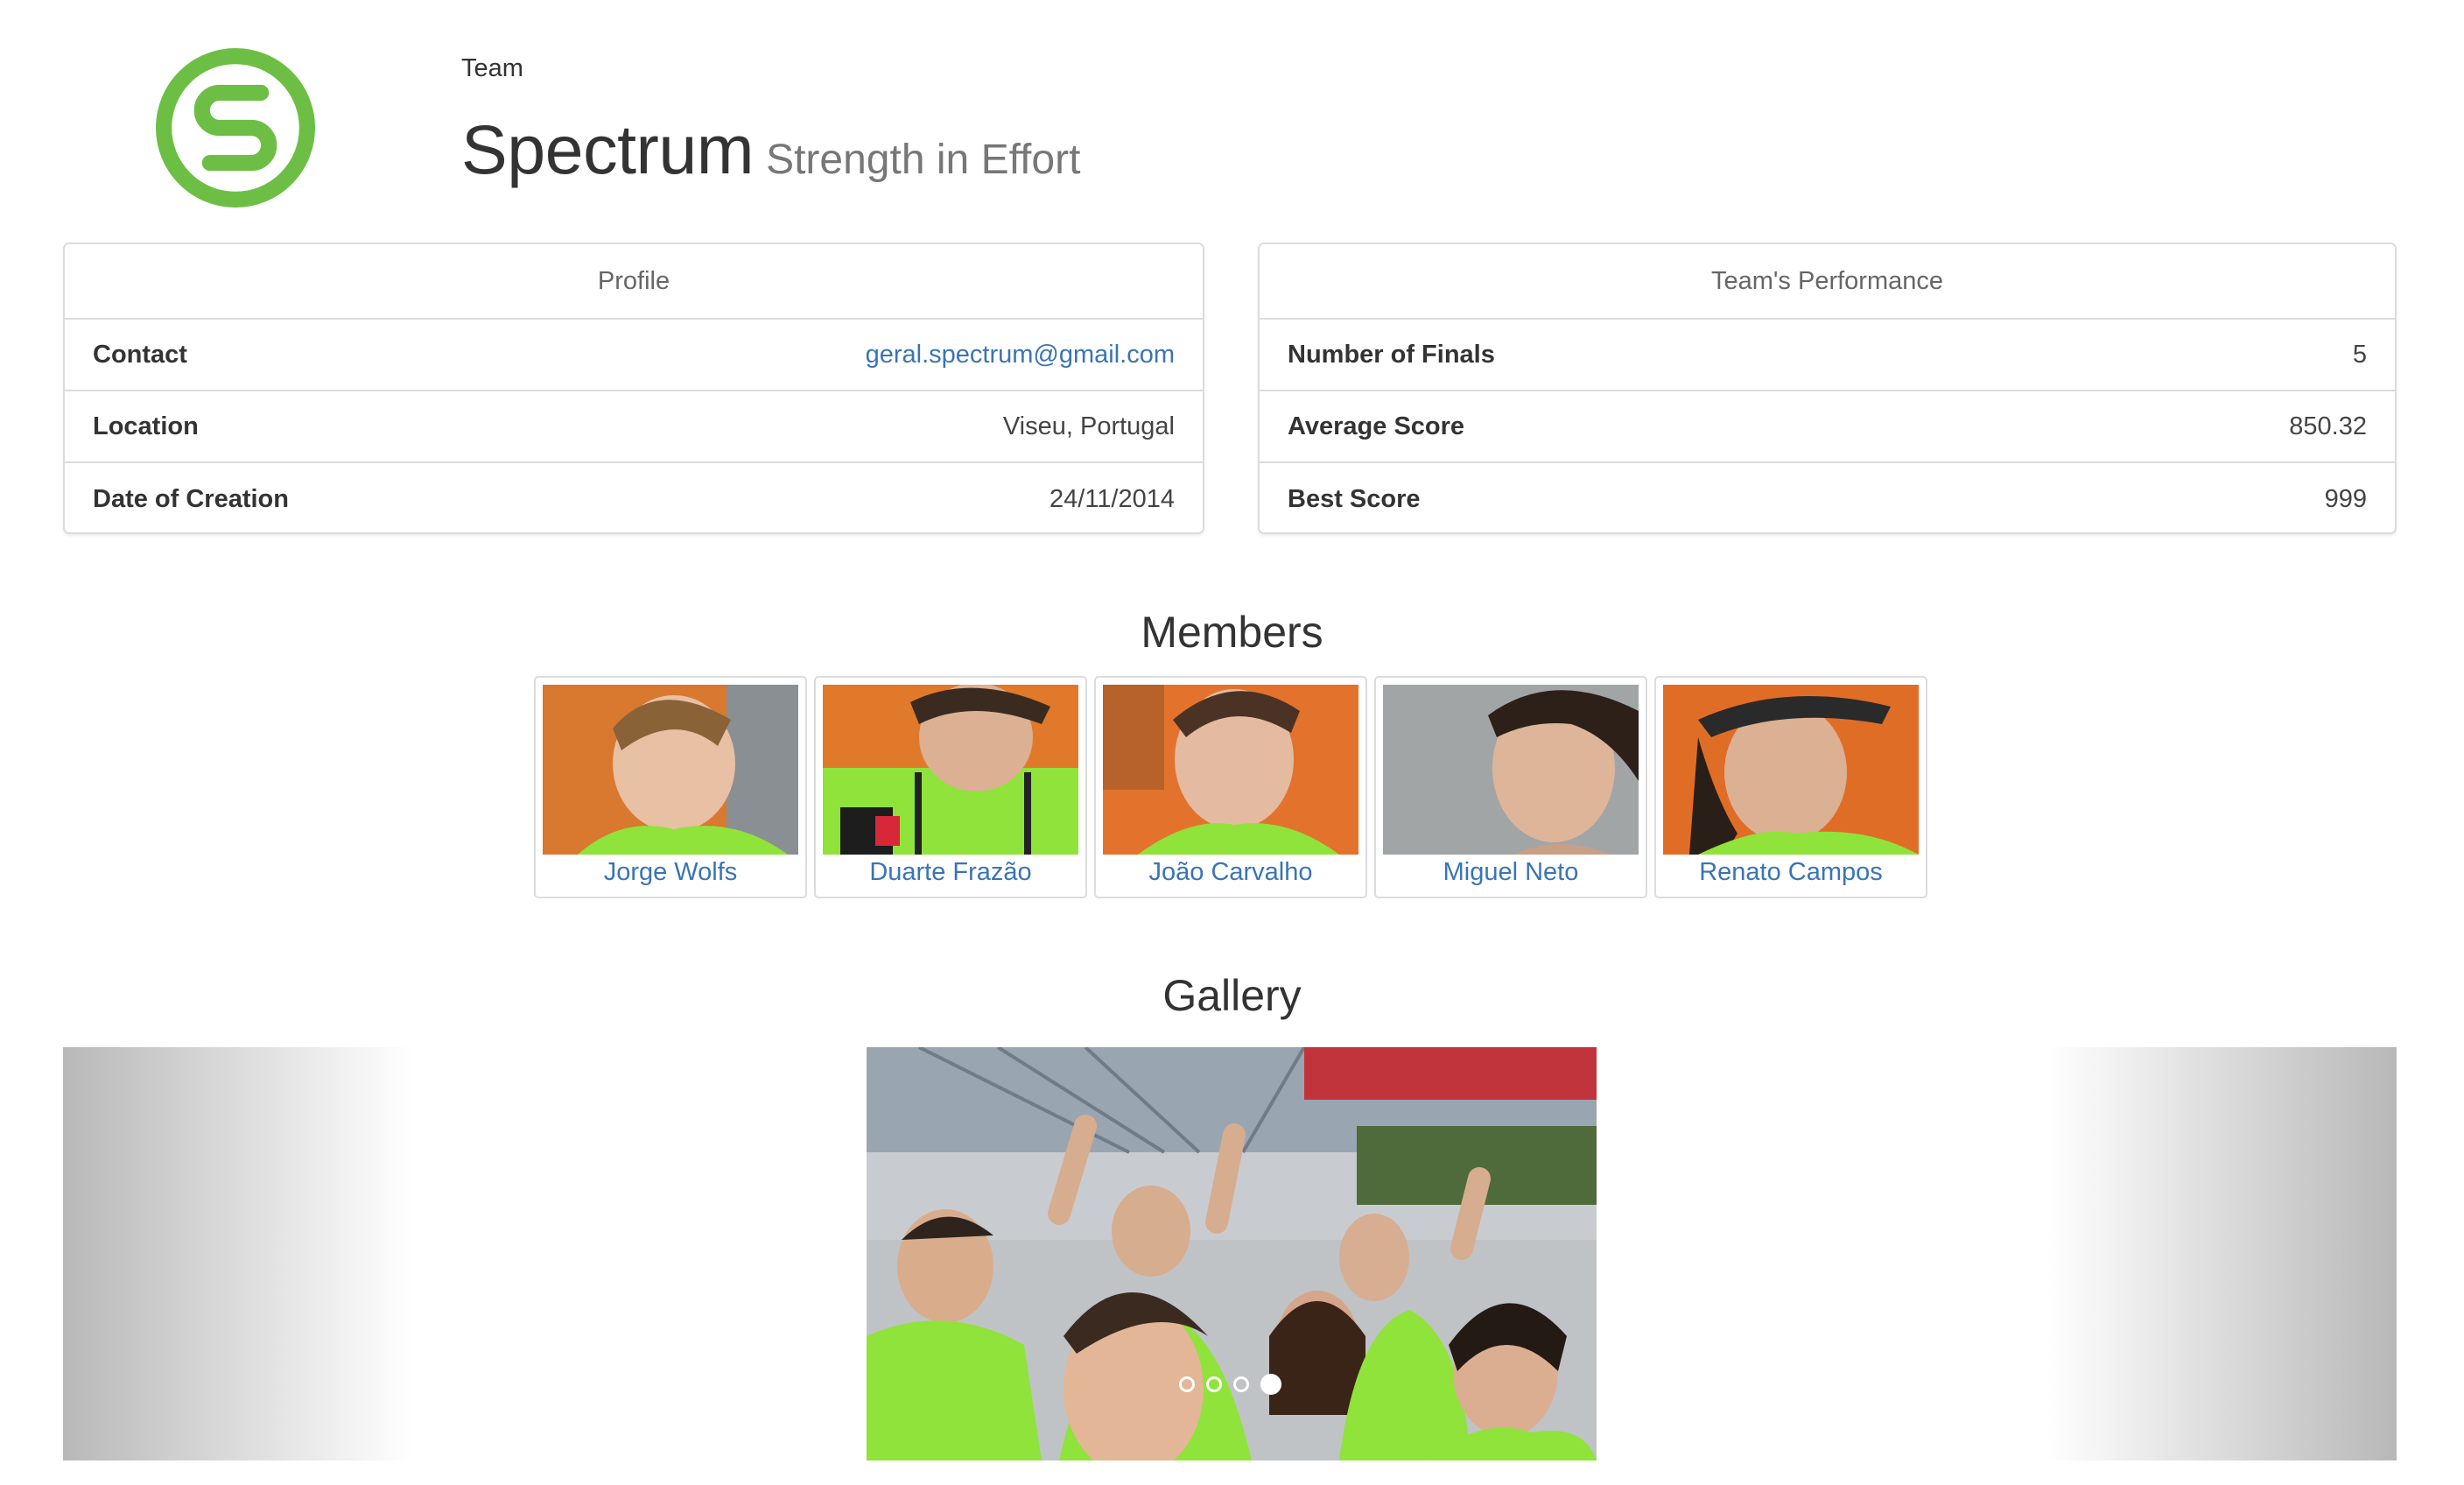 The image size is (2464, 1485). Describe the element at coordinates (1391, 354) in the screenshot. I see `performance-label: Number of Finals` at that location.